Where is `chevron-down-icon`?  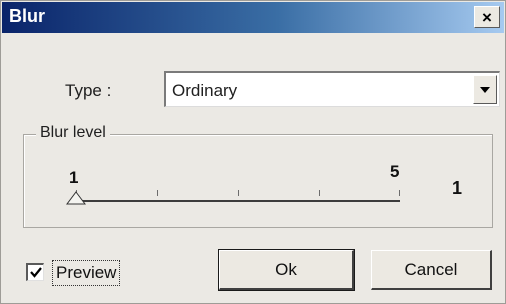
chevron-down-icon is located at coordinates (485, 89).